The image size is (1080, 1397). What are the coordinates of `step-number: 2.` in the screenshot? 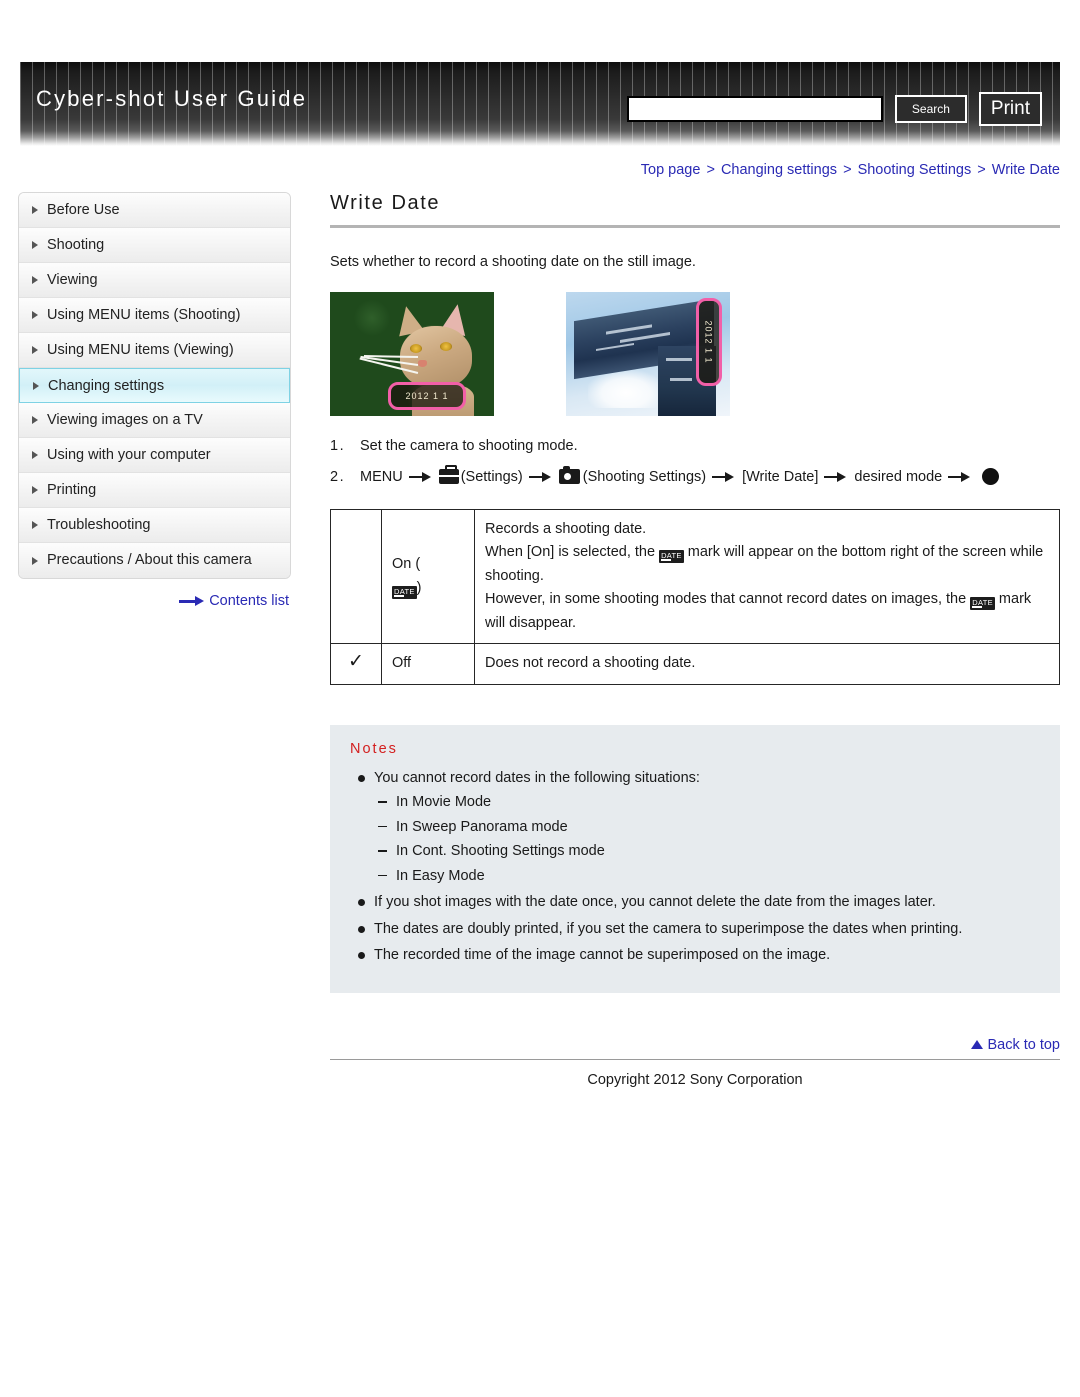 It's located at (338, 476).